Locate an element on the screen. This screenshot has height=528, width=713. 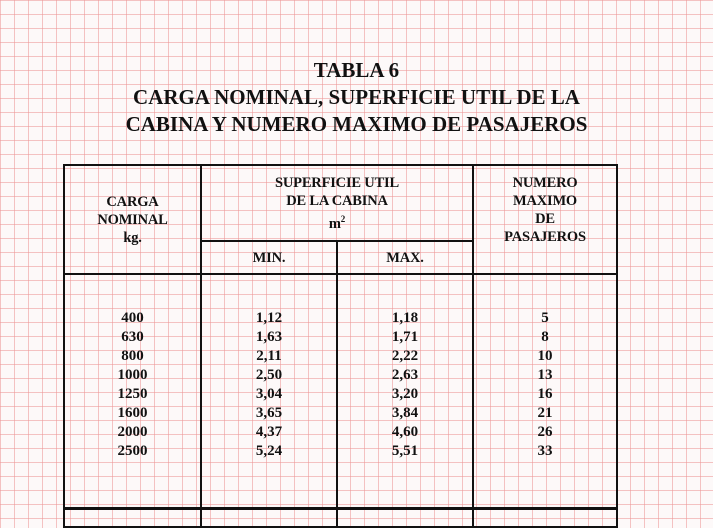
table-cell-min: 2,50 is located at coordinates (269, 375).